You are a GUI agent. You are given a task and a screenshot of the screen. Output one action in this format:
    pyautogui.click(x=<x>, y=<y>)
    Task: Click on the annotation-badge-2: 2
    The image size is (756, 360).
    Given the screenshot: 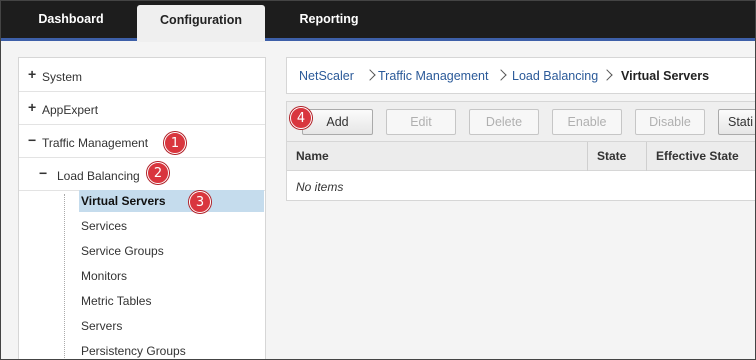 What is the action you would take?
    pyautogui.click(x=158, y=173)
    